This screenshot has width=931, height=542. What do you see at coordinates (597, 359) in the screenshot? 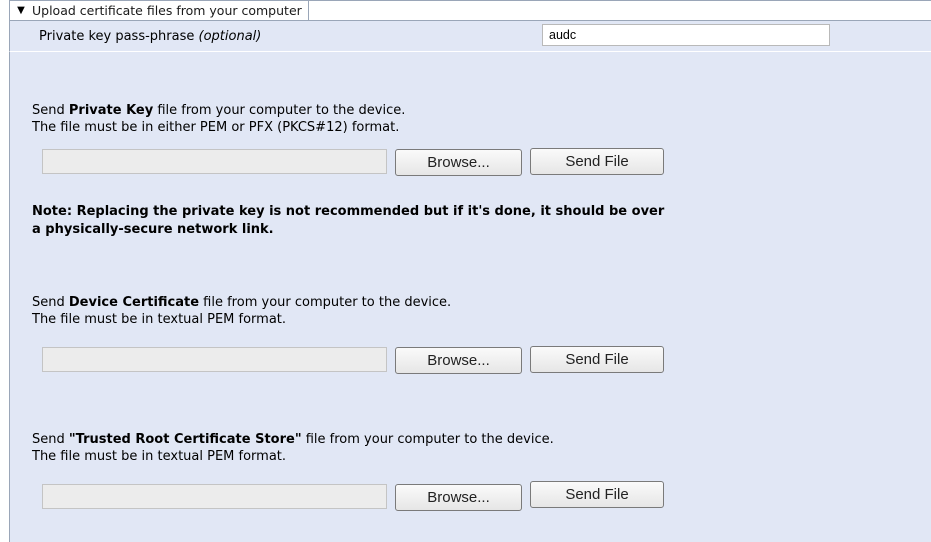
I see `device-cert-send-button: Send File` at bounding box center [597, 359].